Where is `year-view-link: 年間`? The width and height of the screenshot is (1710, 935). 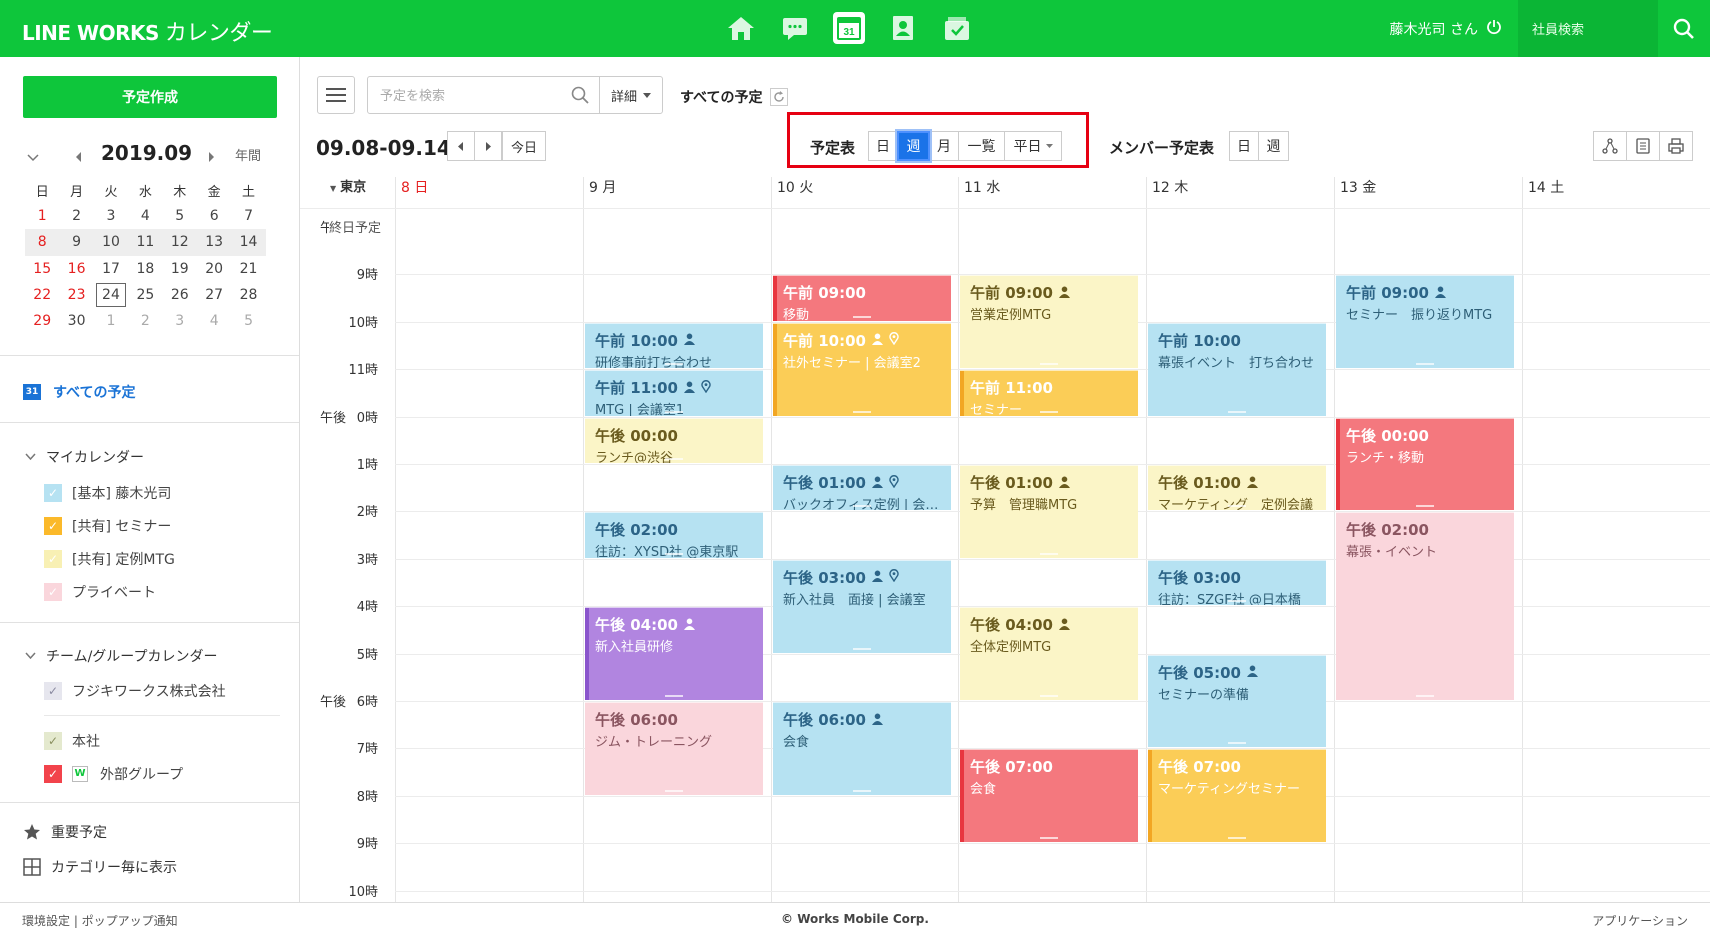 year-view-link: 年間 is located at coordinates (248, 154).